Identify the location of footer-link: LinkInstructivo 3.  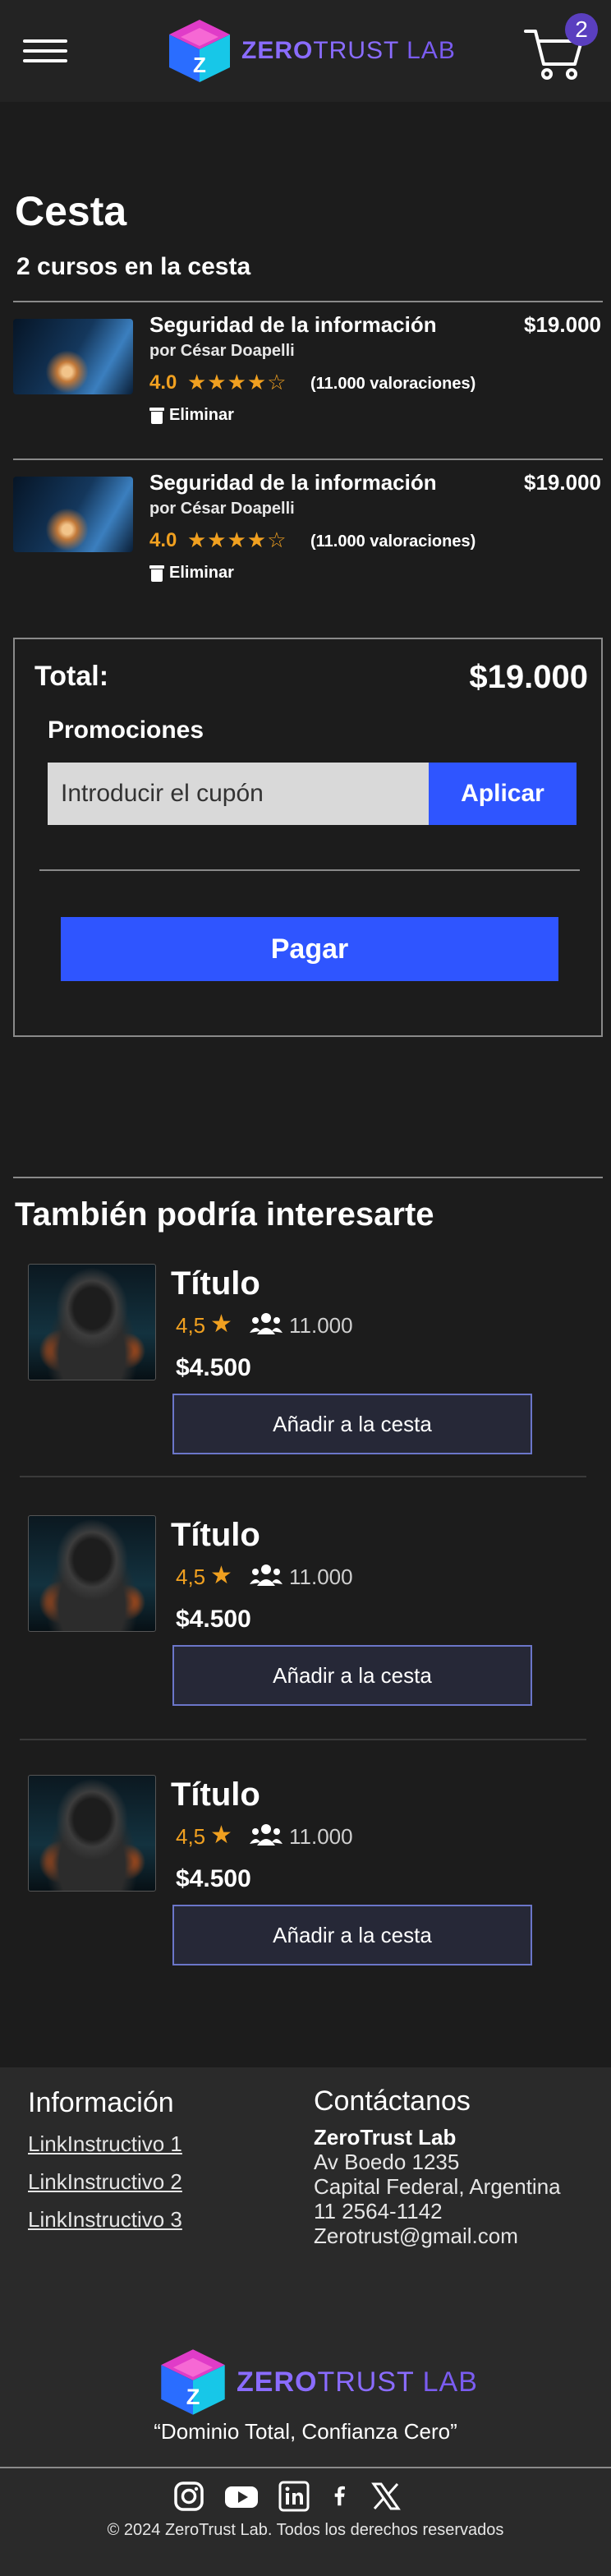
(105, 2220).